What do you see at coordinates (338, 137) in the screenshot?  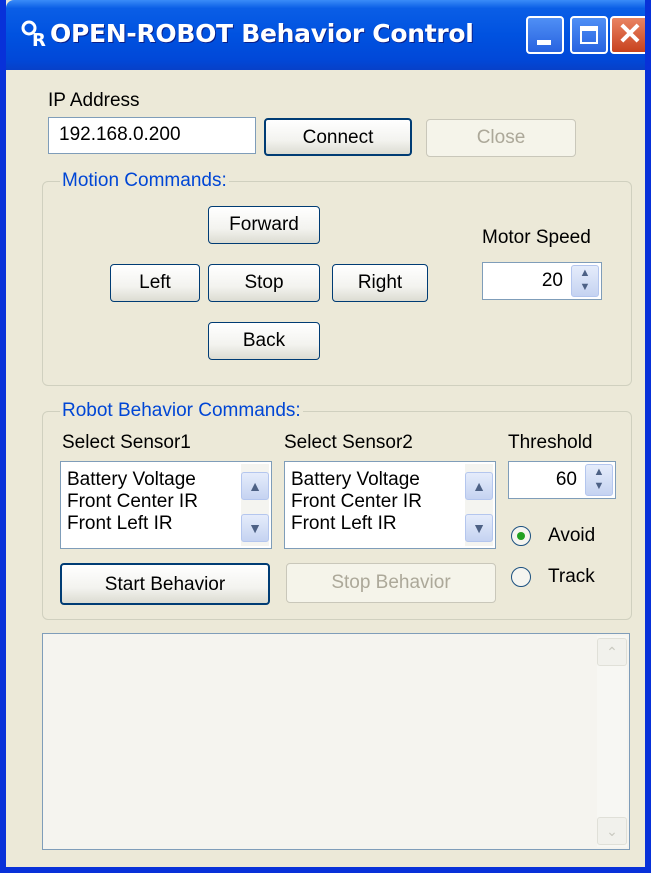 I see `connect-button: Connect` at bounding box center [338, 137].